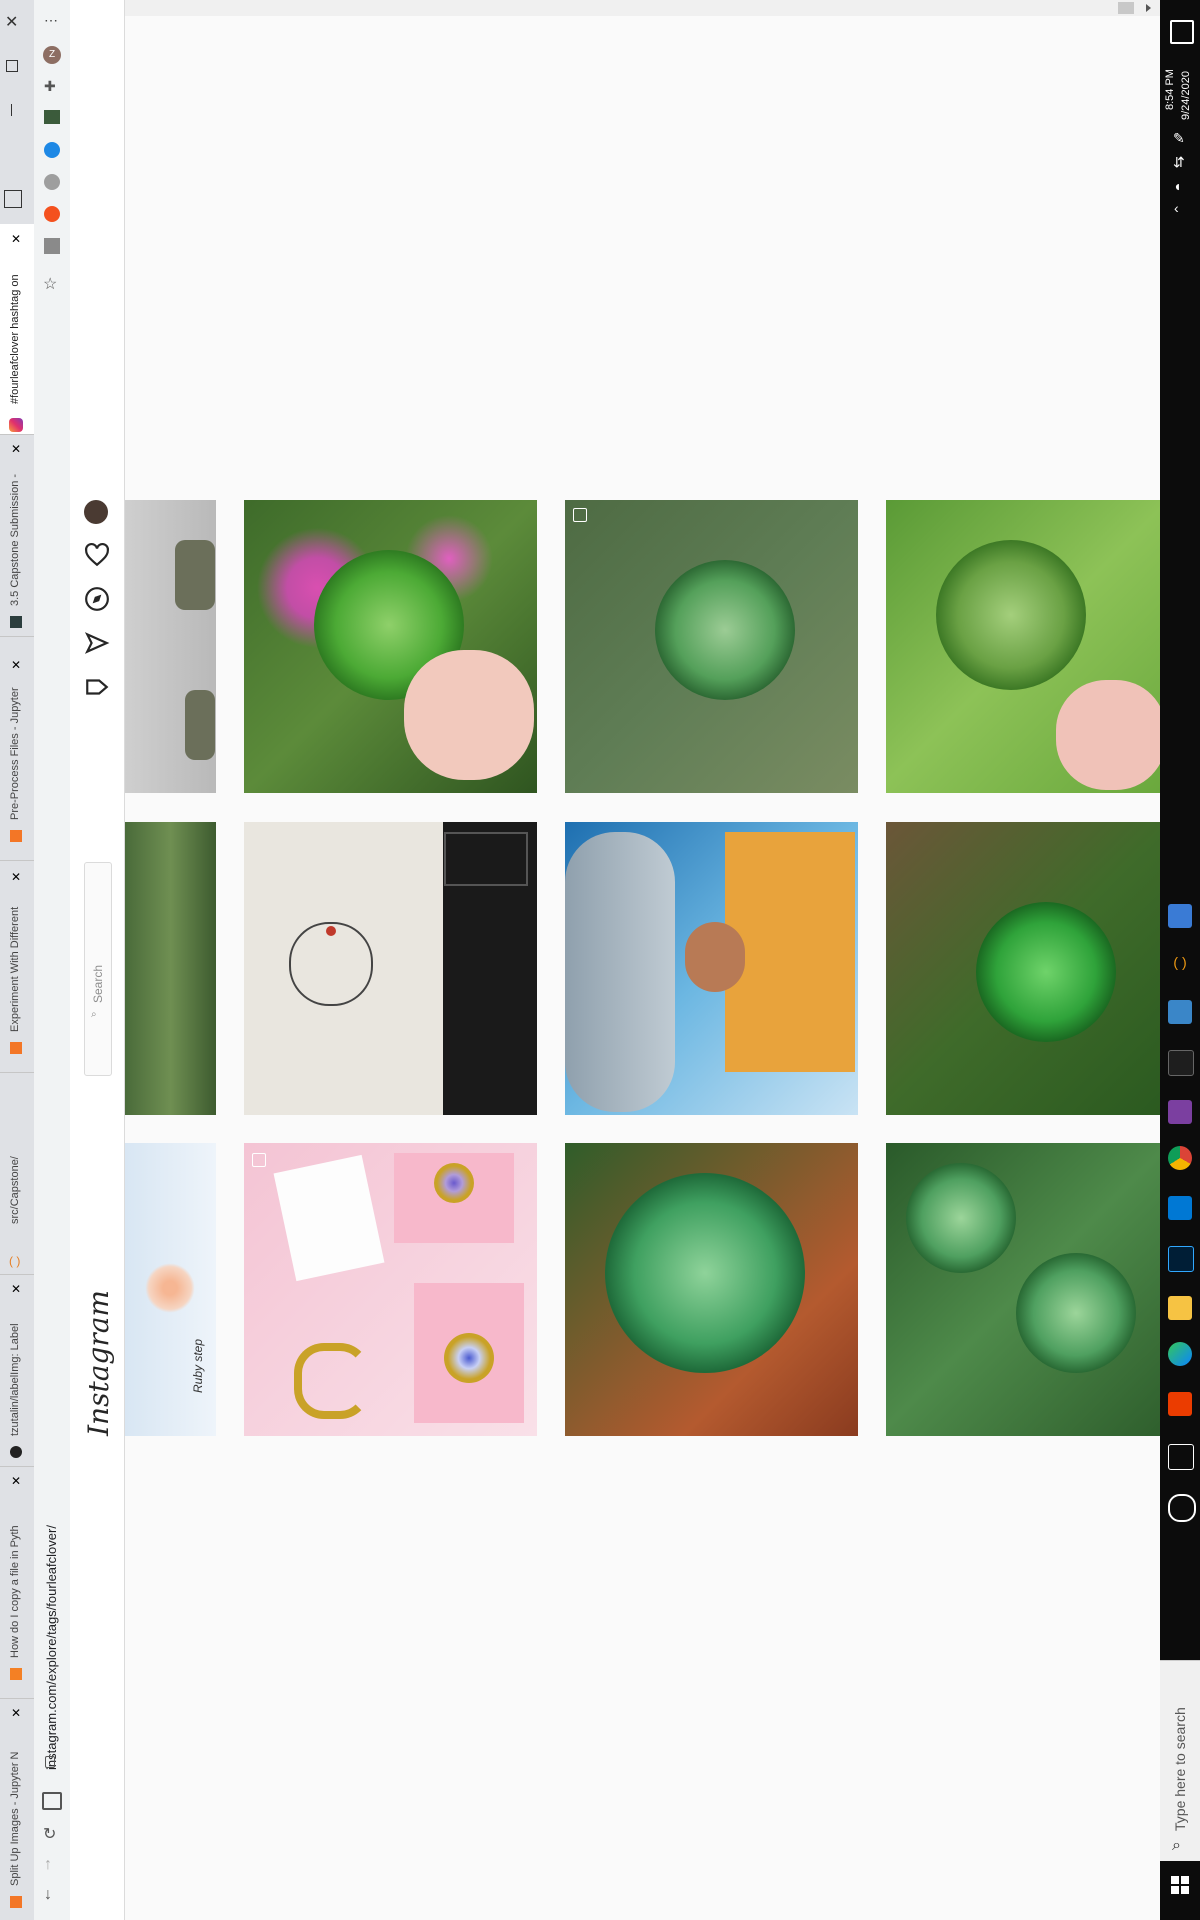 This screenshot has height=1920, width=1200. What do you see at coordinates (329, 1218) in the screenshot?
I see `pouch-white` at bounding box center [329, 1218].